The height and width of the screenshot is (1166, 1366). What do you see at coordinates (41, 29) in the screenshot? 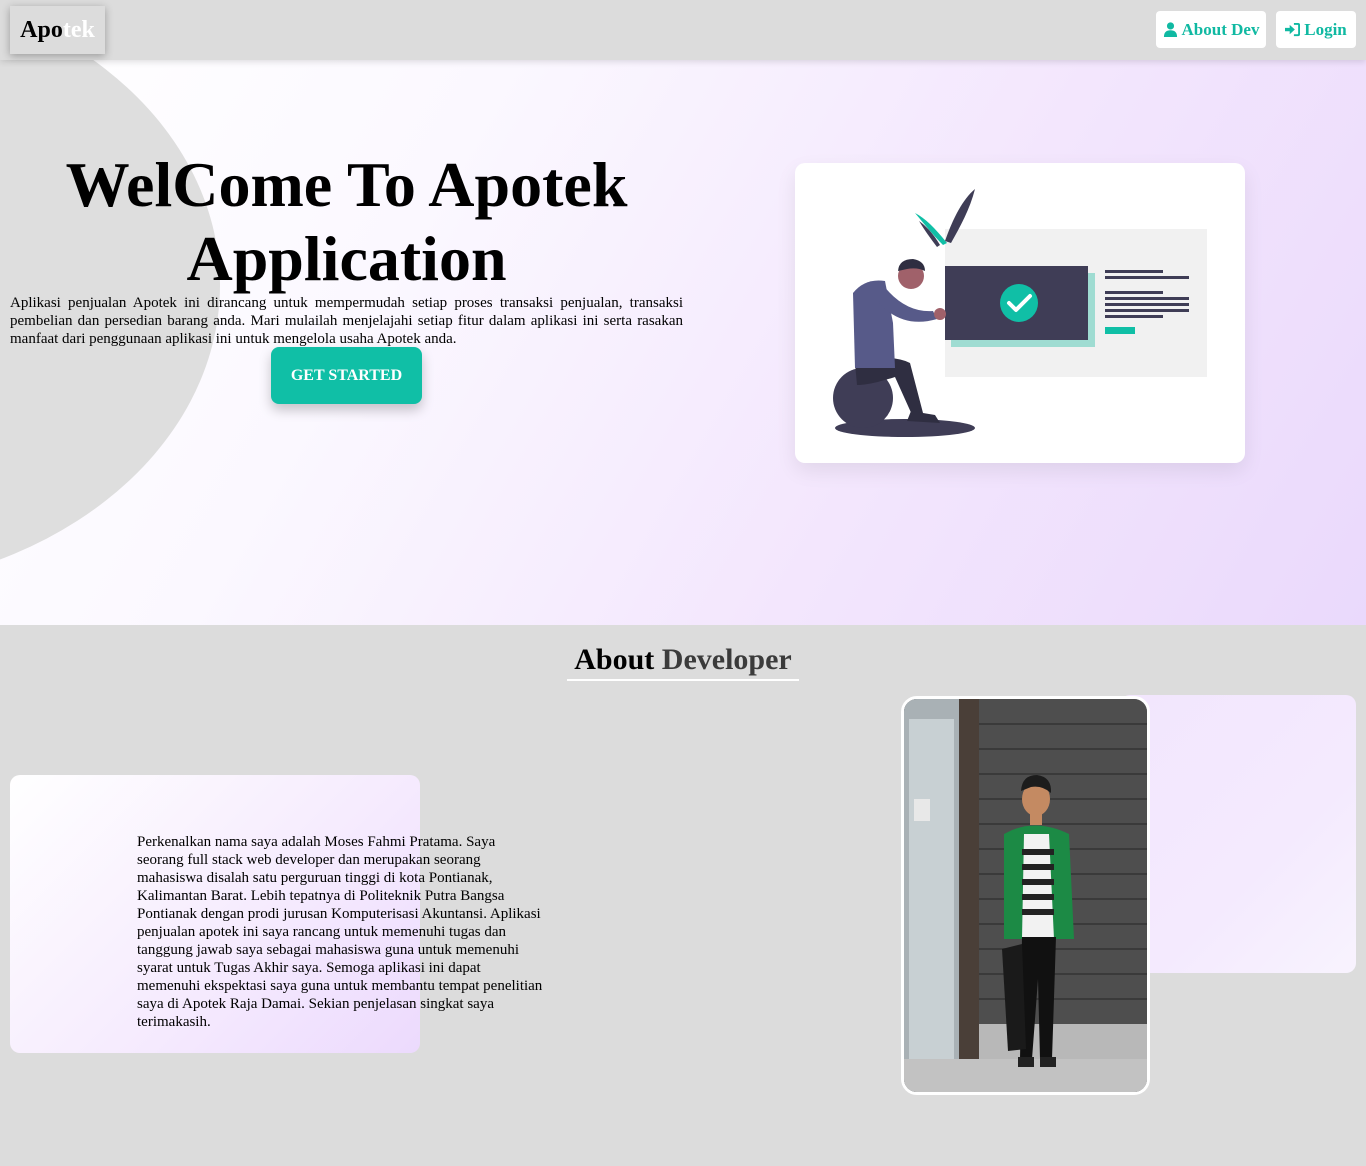
I see `brand-text-part1: Apo` at bounding box center [41, 29].